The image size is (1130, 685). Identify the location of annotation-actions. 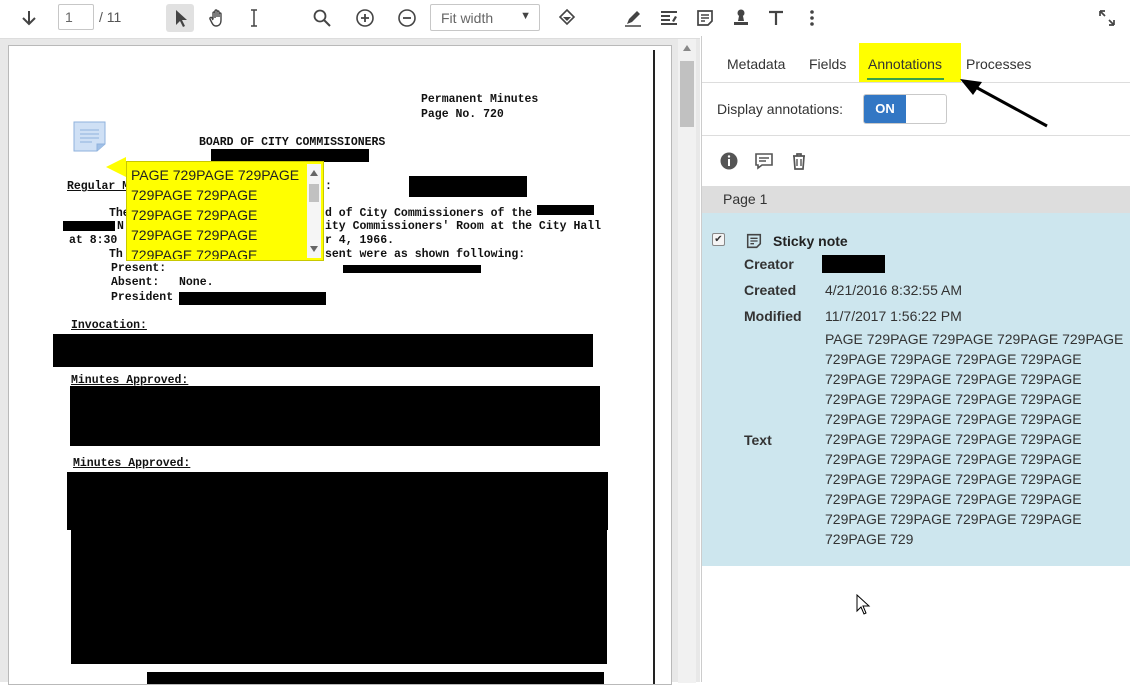
(916, 161).